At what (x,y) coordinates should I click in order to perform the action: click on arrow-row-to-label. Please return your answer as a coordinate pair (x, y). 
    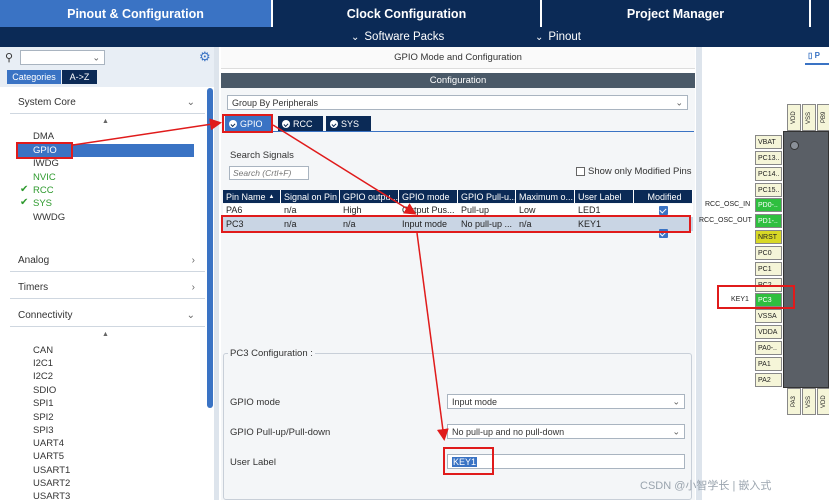
    Looking at the image, I should click on (432, 336).